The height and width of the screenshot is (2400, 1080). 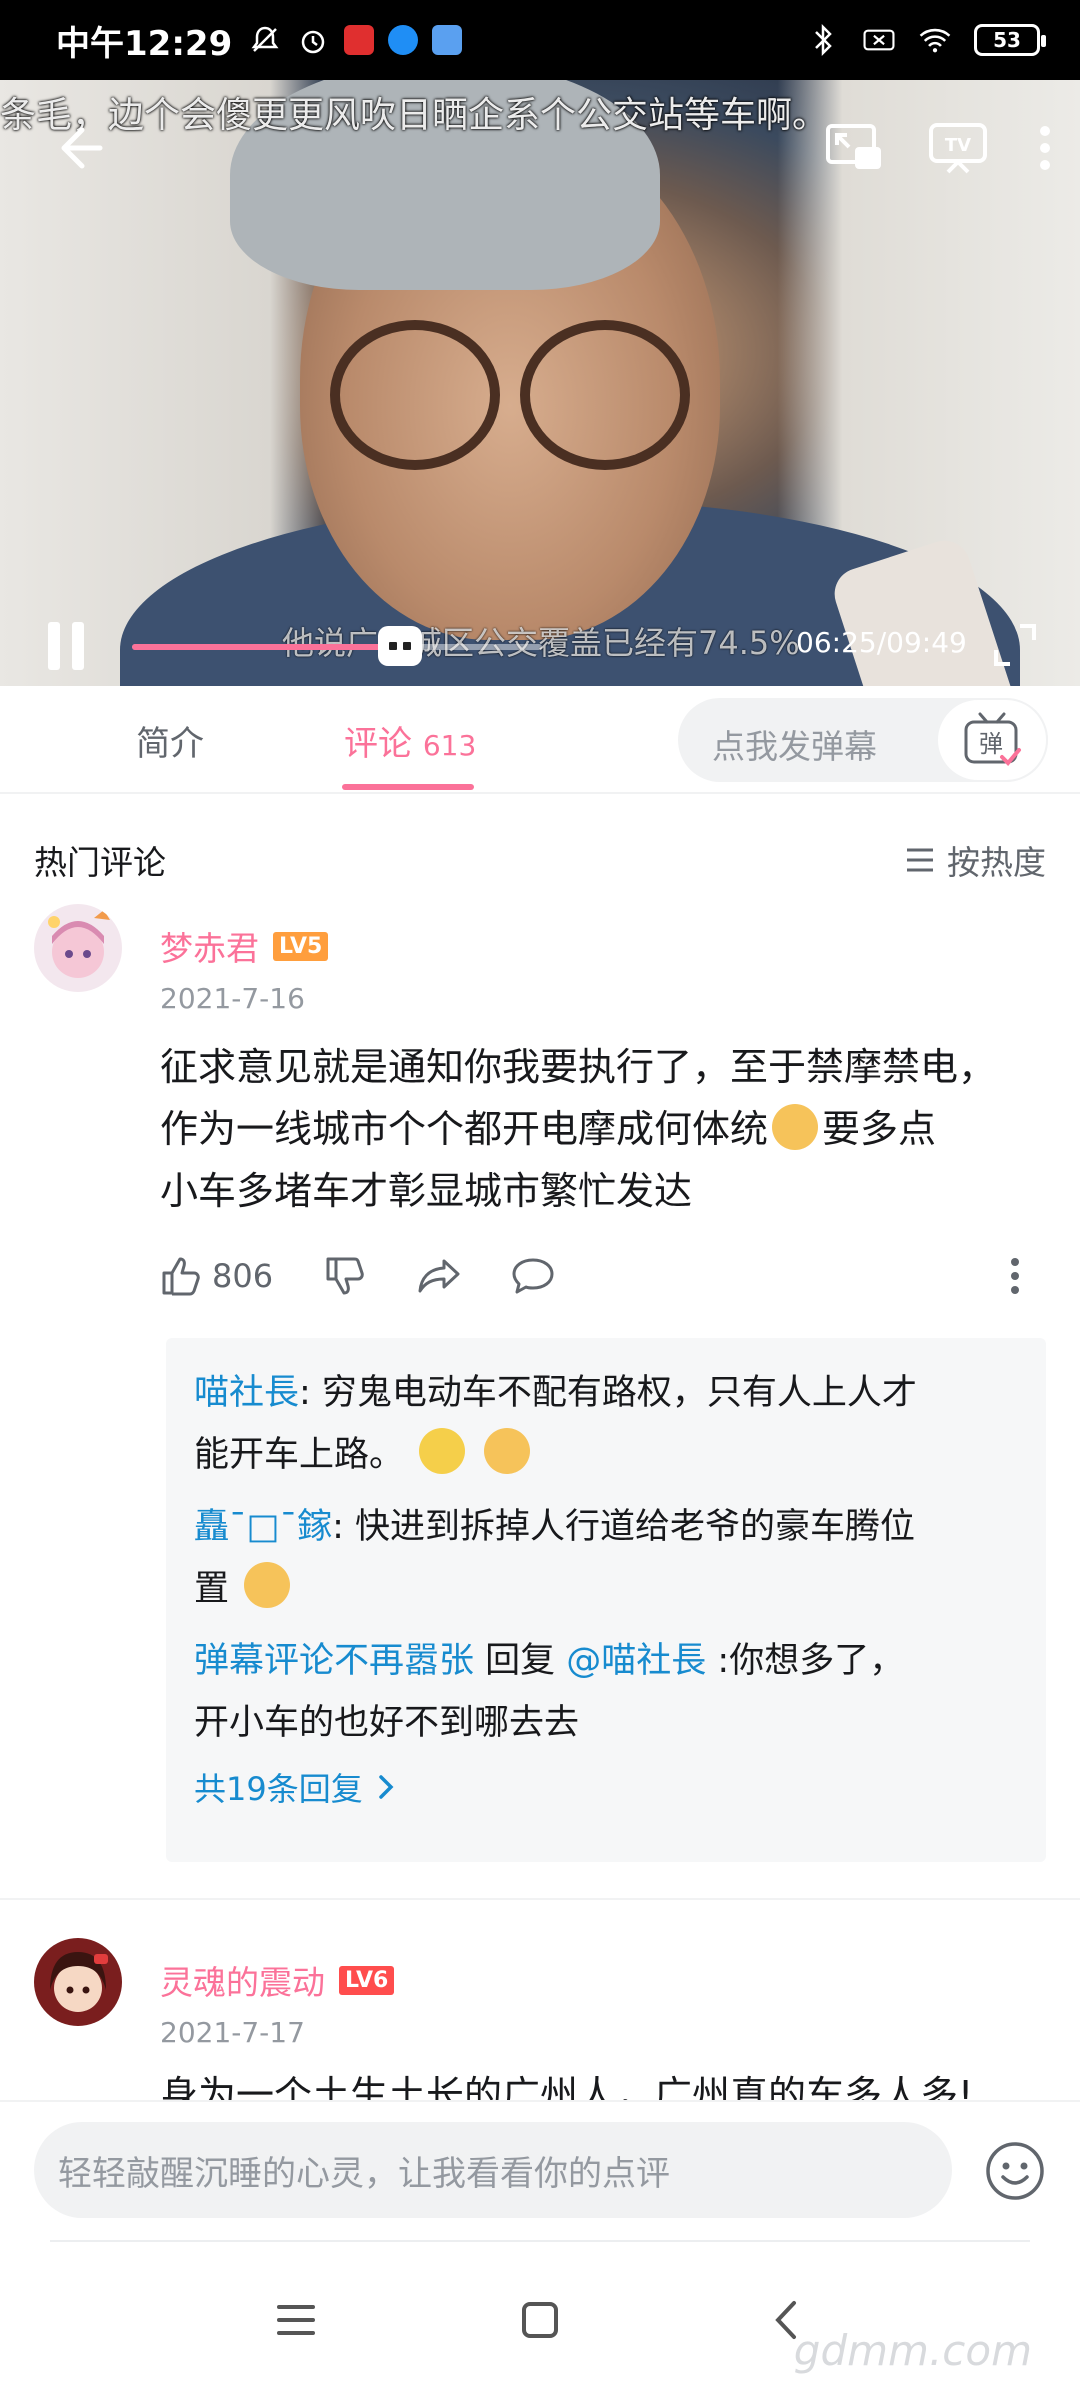 I want to click on cast-tv-button: TV, so click(x=958, y=148).